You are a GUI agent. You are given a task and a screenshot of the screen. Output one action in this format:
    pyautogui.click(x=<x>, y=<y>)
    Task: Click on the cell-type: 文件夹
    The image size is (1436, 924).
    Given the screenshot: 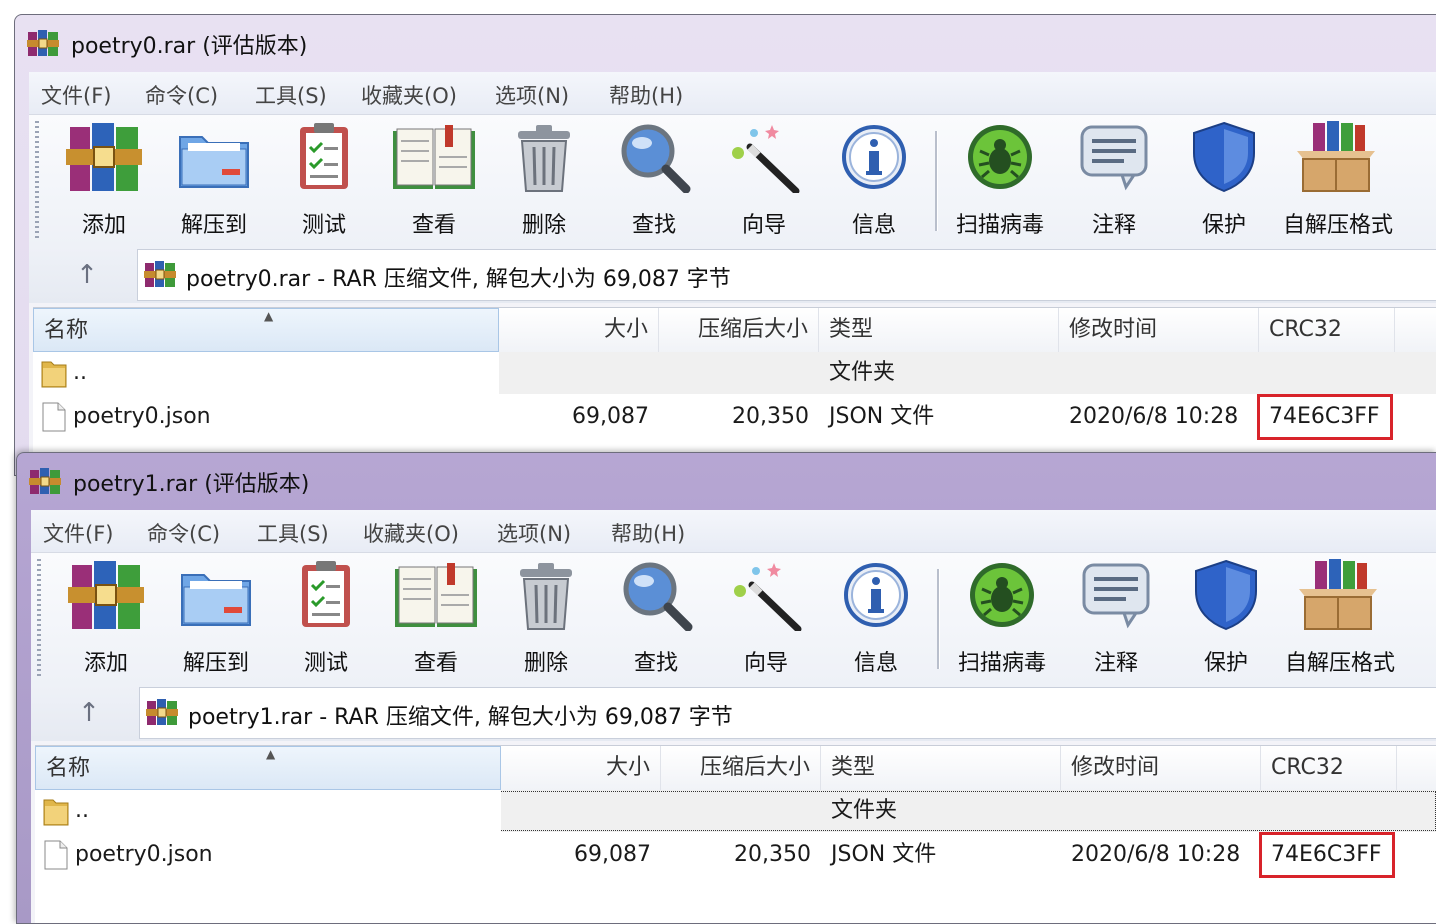 What is the action you would take?
    pyautogui.click(x=862, y=372)
    